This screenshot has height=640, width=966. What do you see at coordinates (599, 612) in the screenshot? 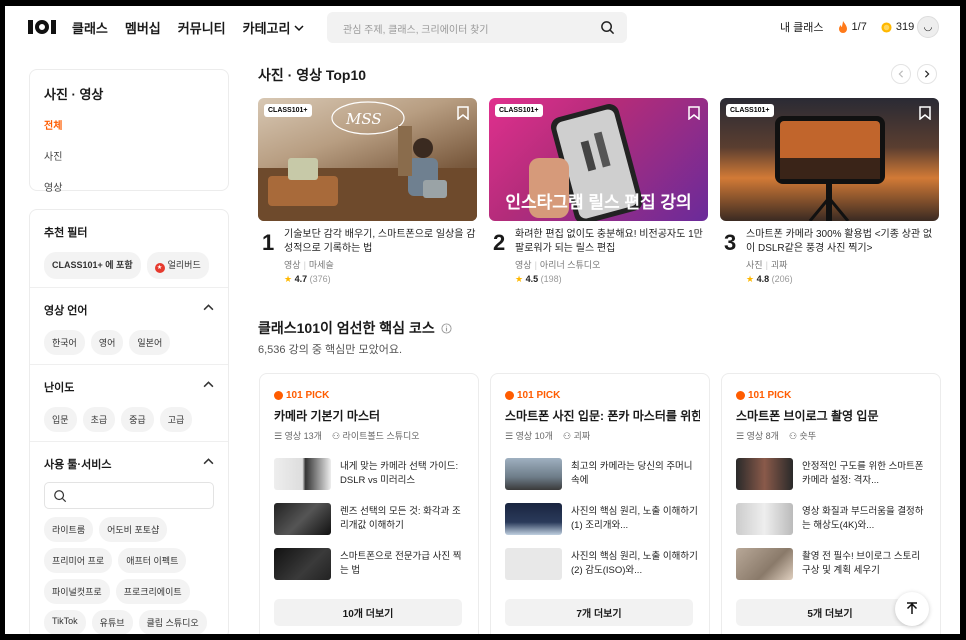
I see `more-button: 7개 더보기` at bounding box center [599, 612].